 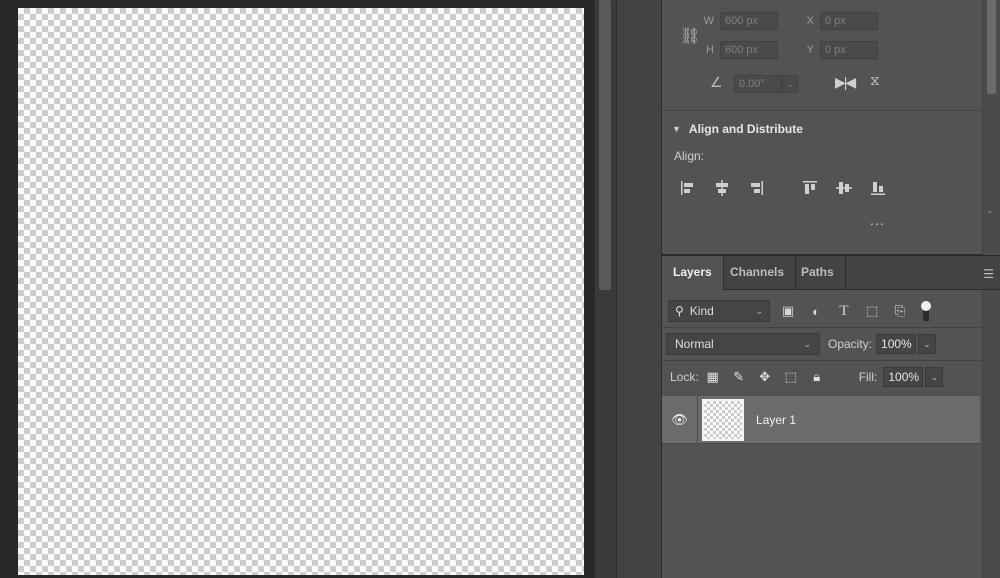 What do you see at coordinates (875, 80) in the screenshot?
I see `flip-vertical-icon: ⧖` at bounding box center [875, 80].